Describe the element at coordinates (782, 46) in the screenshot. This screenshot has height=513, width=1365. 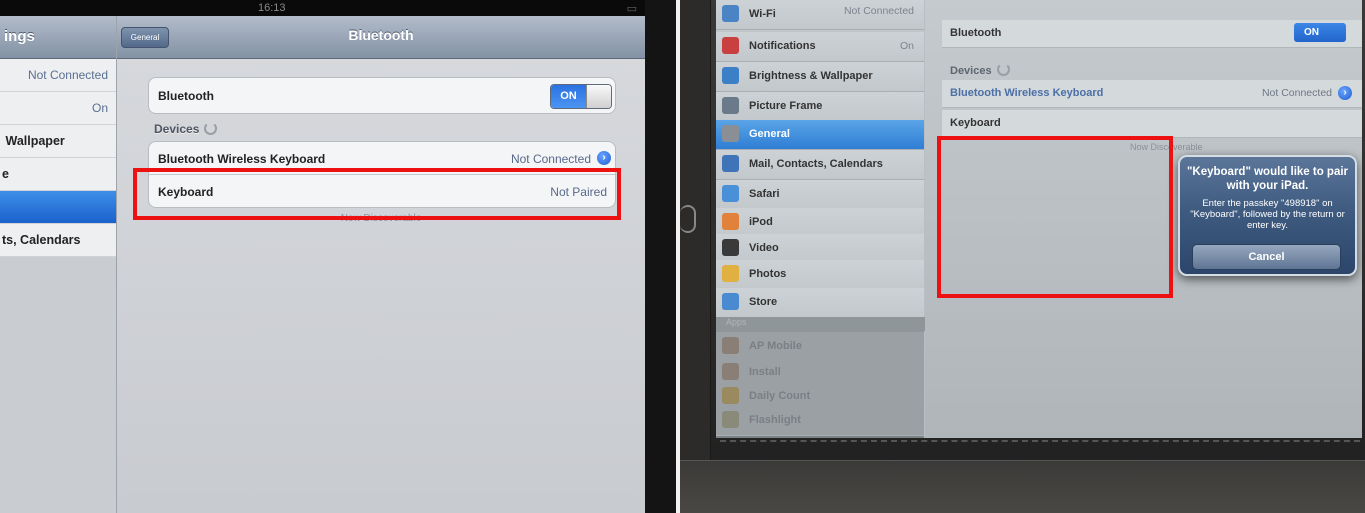
I see `master-item-label: Notifications` at that location.